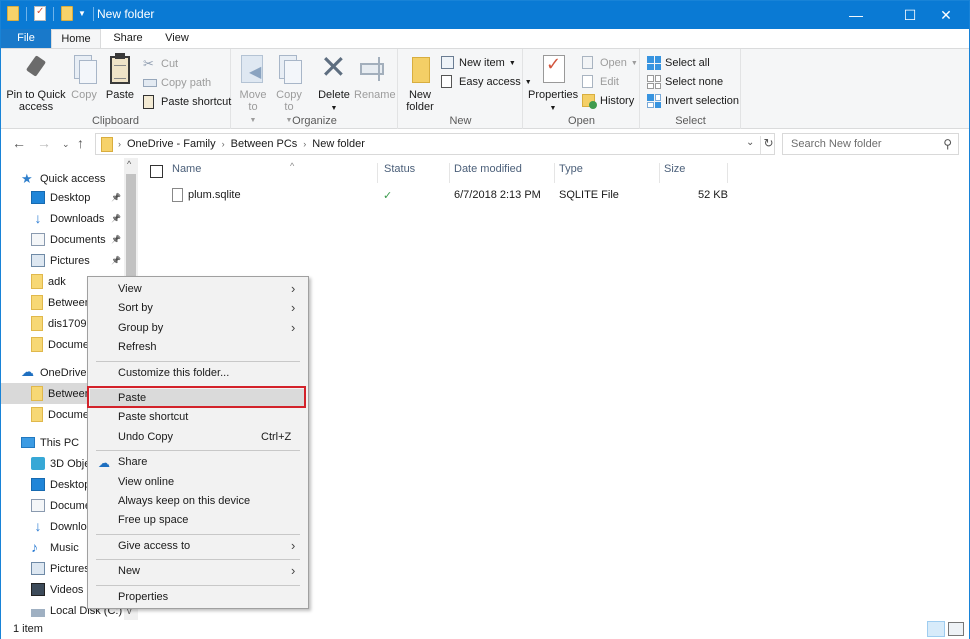 The height and width of the screenshot is (639, 970). What do you see at coordinates (40, 13) in the screenshot?
I see `properties-qat-icon` at bounding box center [40, 13].